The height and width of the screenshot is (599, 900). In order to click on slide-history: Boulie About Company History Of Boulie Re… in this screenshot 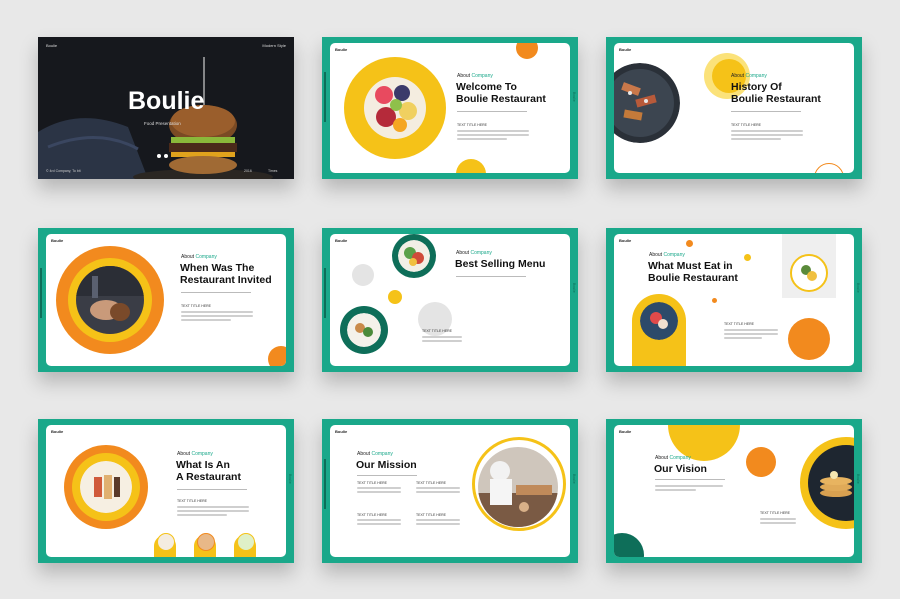, I will do `click(734, 108)`.